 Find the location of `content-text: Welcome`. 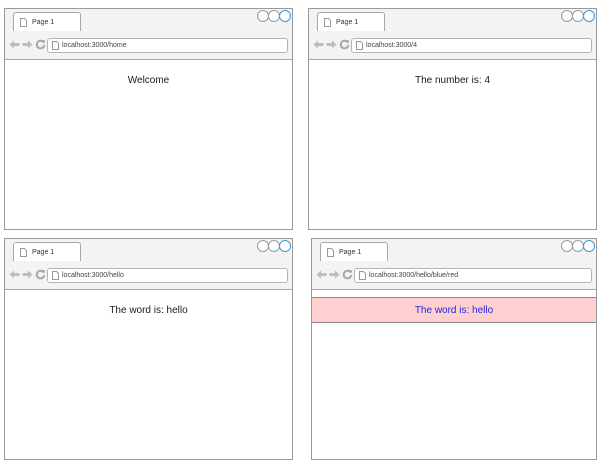

content-text: Welcome is located at coordinates (148, 80).